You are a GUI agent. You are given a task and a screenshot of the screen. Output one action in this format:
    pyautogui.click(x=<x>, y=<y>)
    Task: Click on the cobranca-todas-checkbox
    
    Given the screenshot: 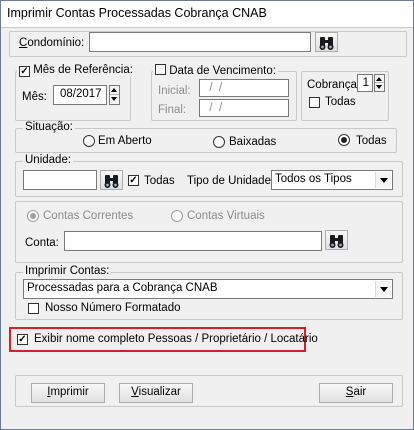 What is the action you would take?
    pyautogui.click(x=314, y=102)
    